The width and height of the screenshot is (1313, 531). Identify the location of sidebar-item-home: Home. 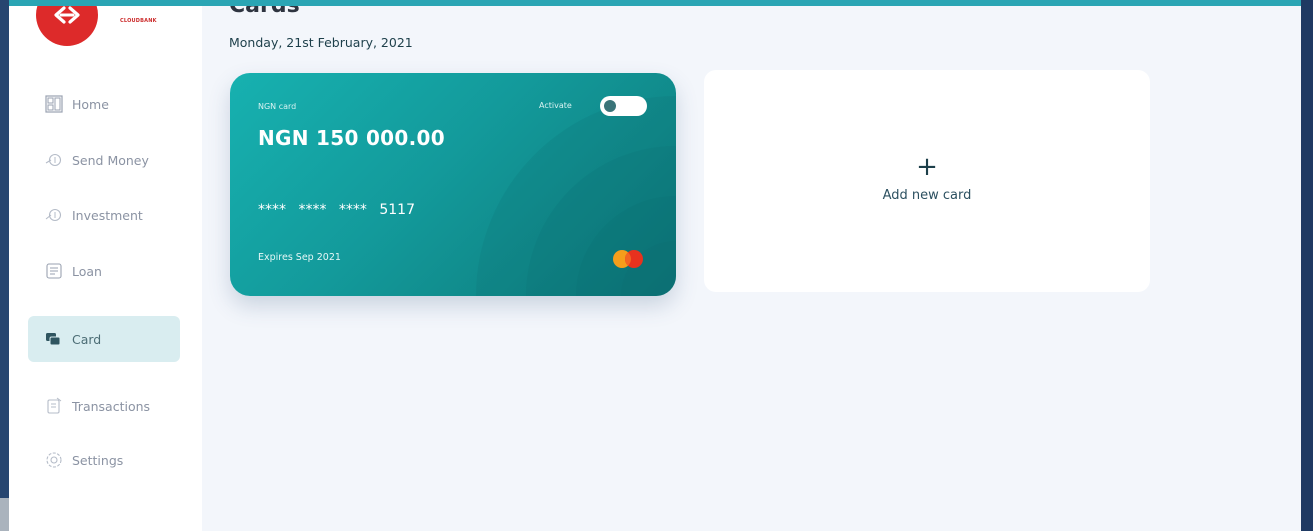
(104, 104).